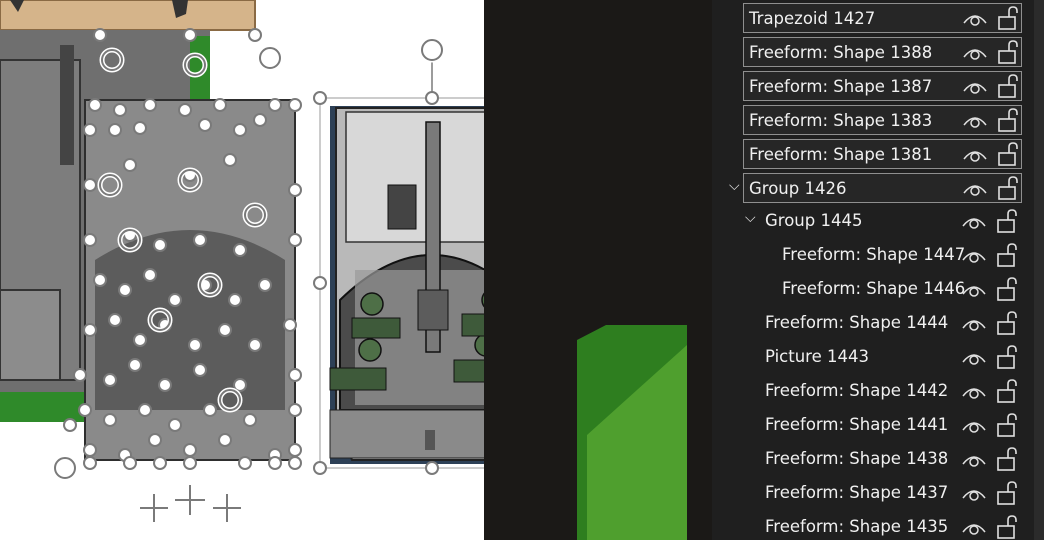 This screenshot has width=1044, height=540. Describe the element at coordinates (128, 15) in the screenshot. I see `tan-shape` at that location.